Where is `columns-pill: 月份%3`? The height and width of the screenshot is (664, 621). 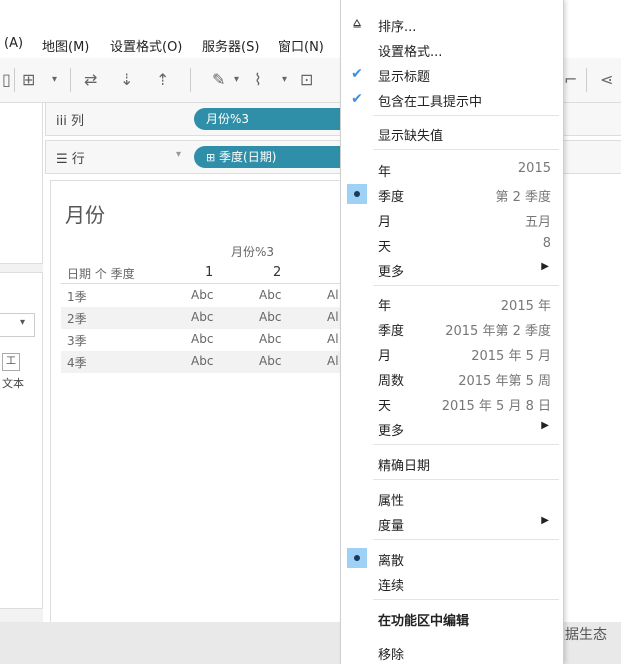
columns-pill: 月份%3 is located at coordinates (274, 119).